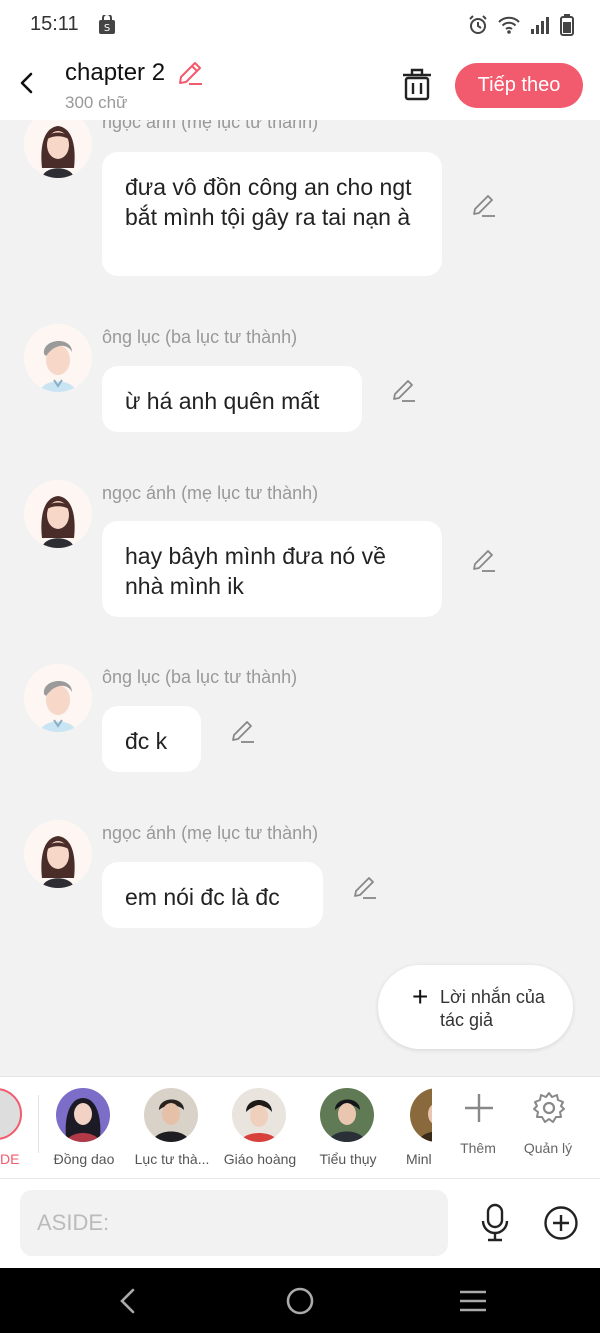 This screenshot has height=1333, width=600. Describe the element at coordinates (509, 27) in the screenshot. I see `wifi-icon` at that location.